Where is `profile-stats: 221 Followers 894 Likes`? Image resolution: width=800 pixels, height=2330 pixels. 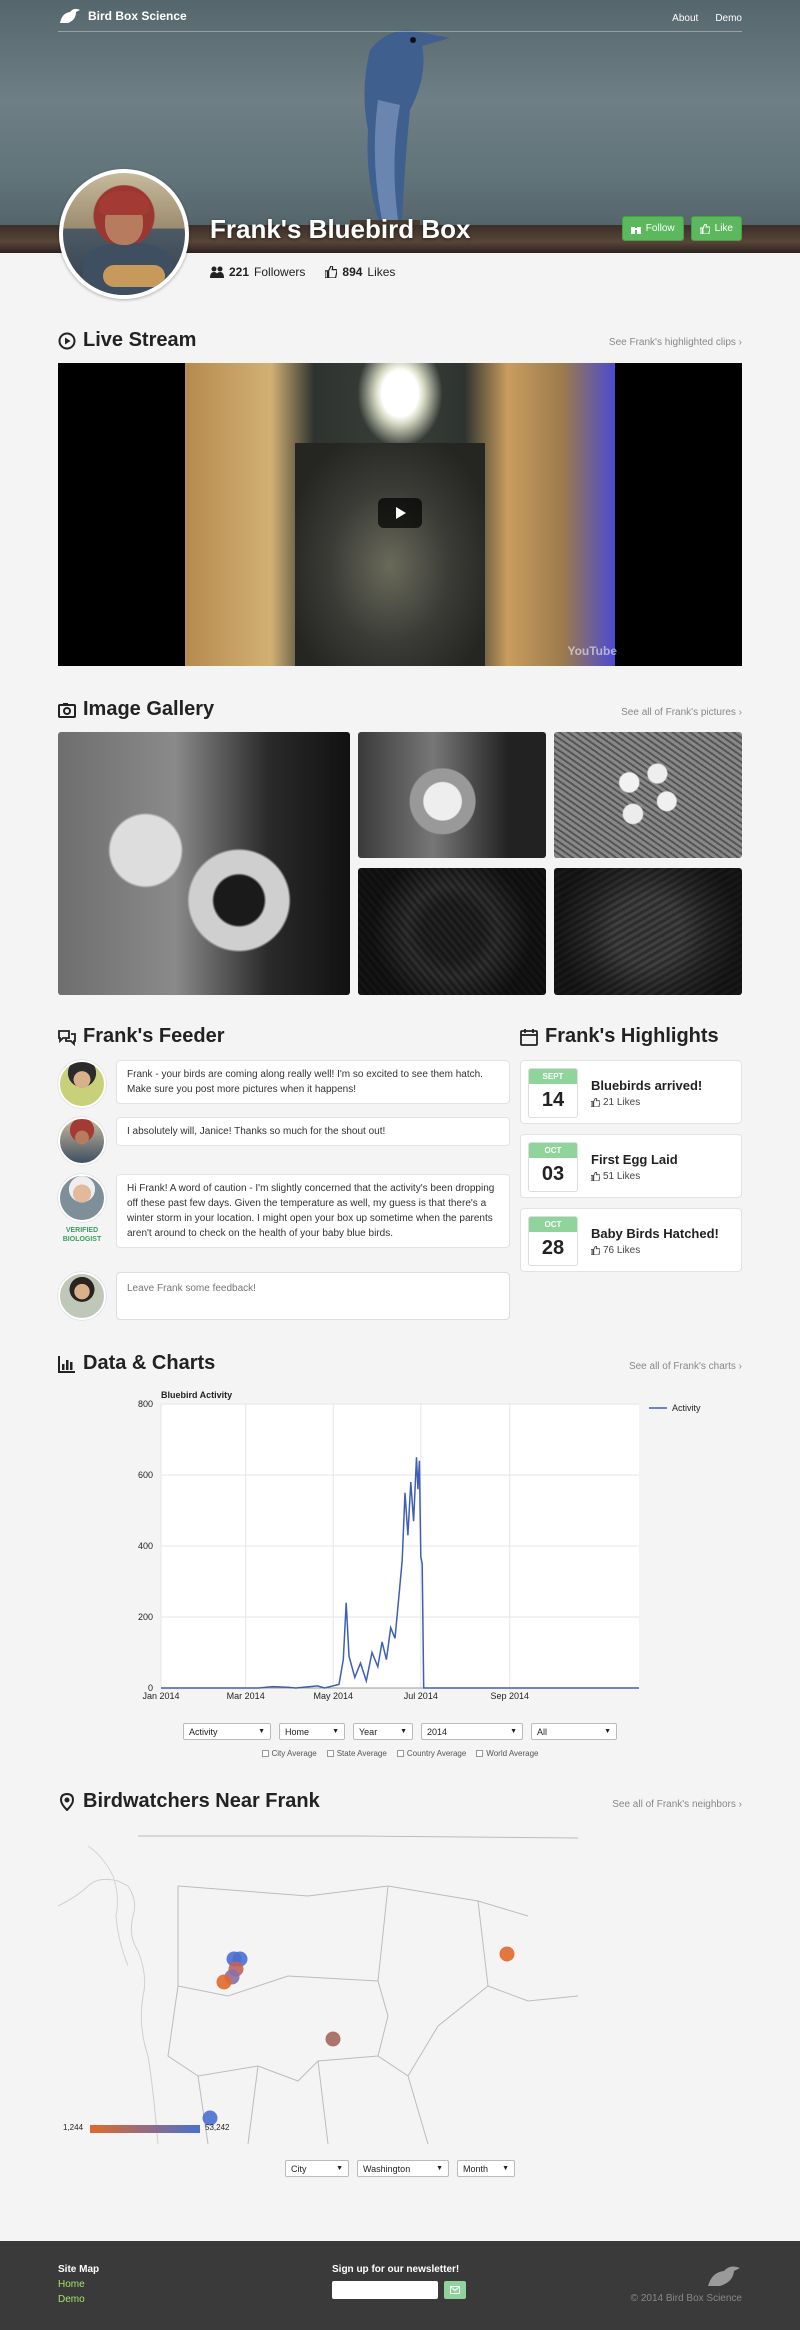 profile-stats: 221 Followers 894 Likes is located at coordinates (302, 272).